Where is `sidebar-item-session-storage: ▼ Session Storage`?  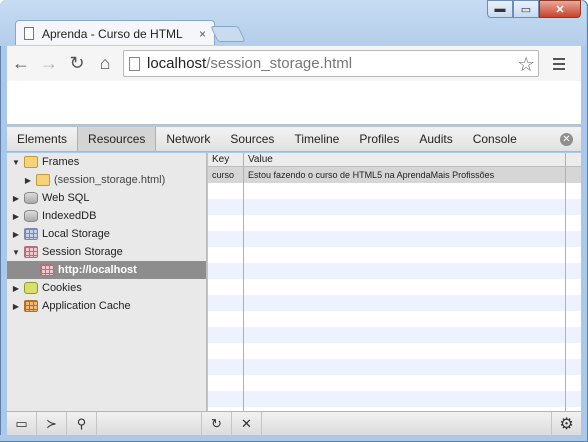
sidebar-item-session-storage: ▼ Session Storage is located at coordinates (106, 252).